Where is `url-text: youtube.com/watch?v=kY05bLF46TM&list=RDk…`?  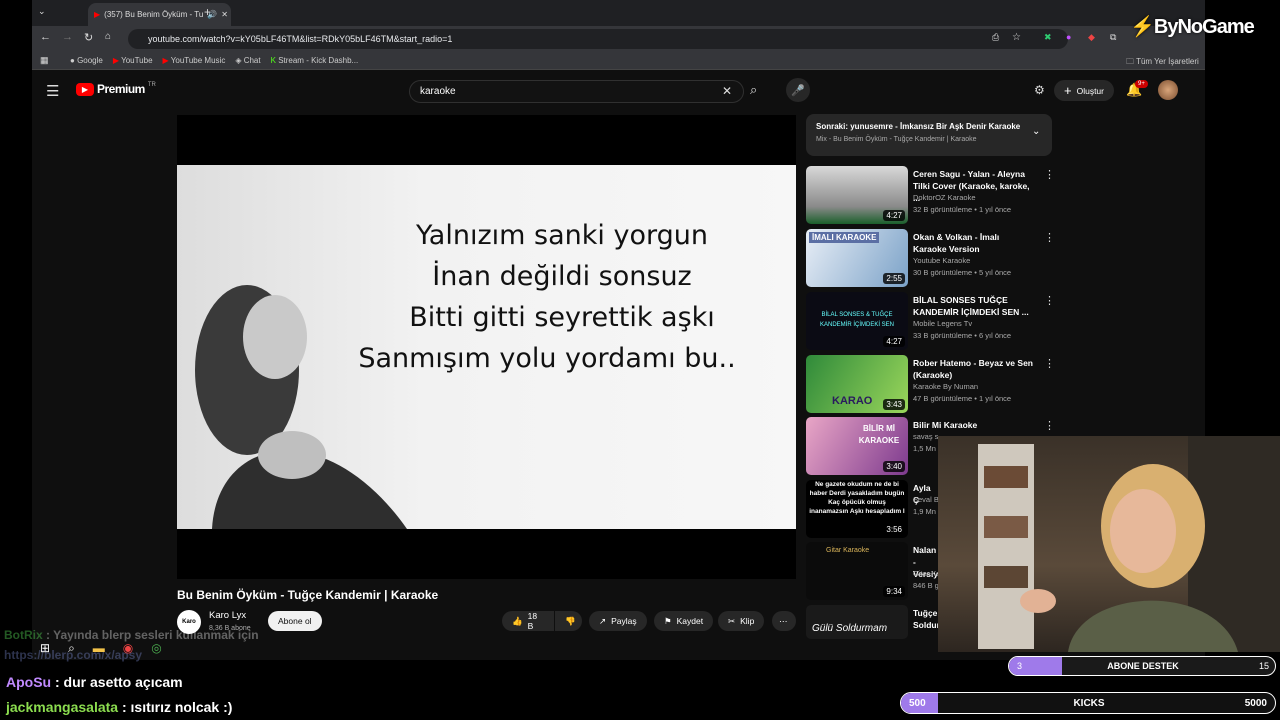 url-text: youtube.com/watch?v=kY05bLF46TM&list=RDk… is located at coordinates (300, 39).